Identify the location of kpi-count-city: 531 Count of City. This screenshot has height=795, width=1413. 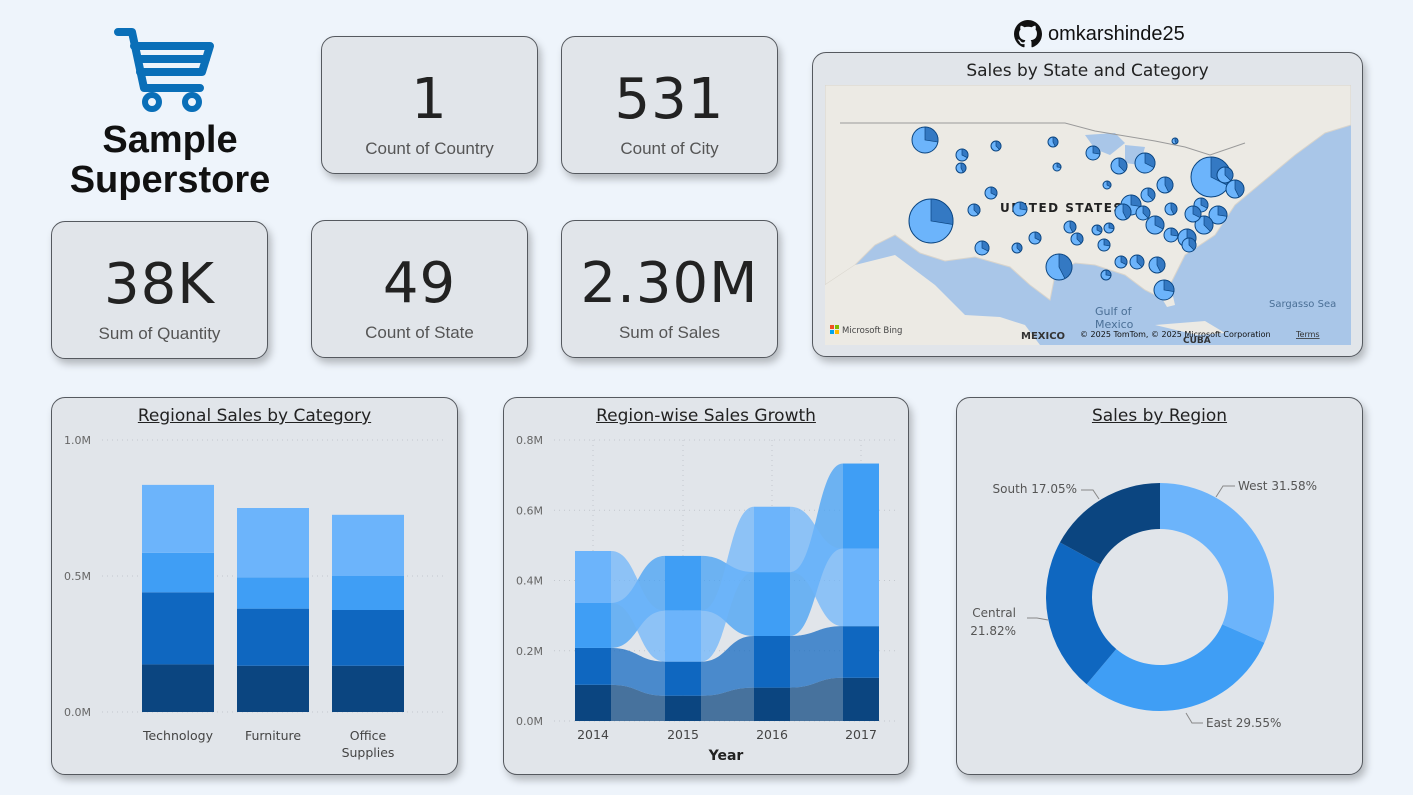
(669, 105).